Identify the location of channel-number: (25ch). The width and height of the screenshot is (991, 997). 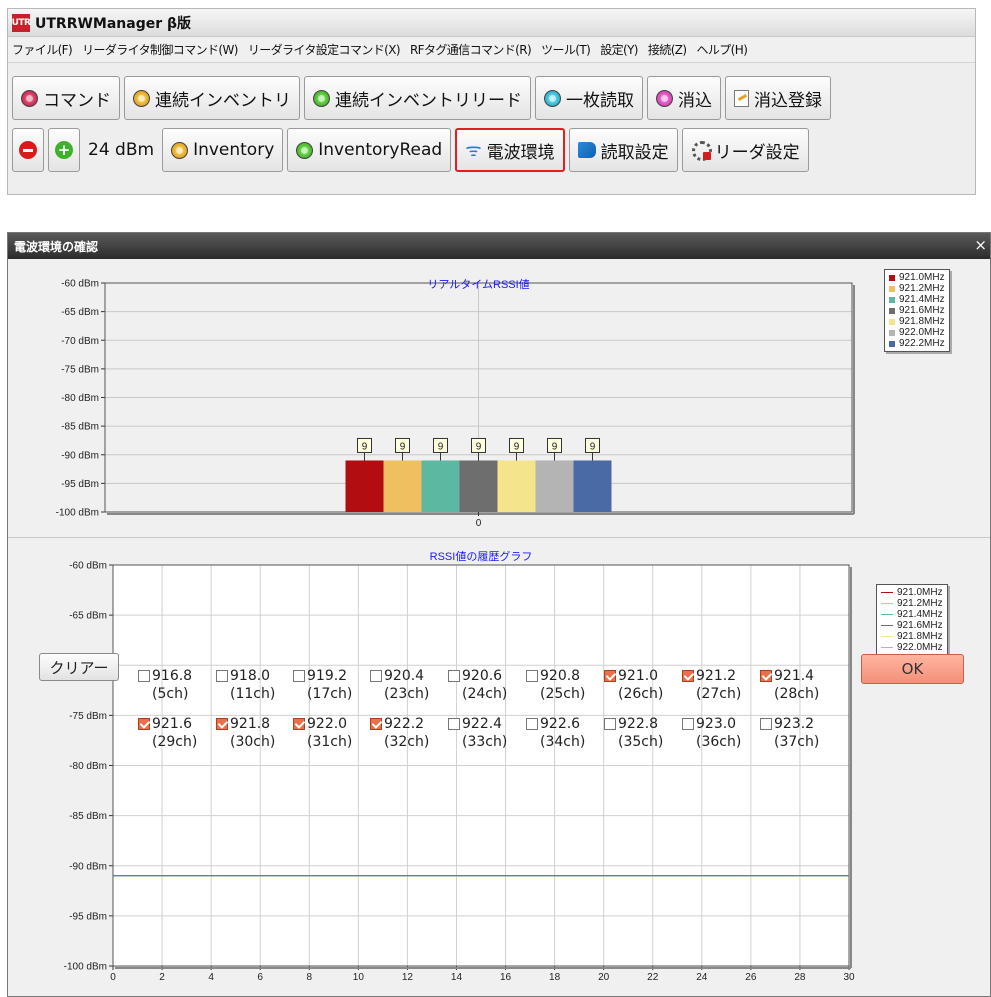
(563, 694).